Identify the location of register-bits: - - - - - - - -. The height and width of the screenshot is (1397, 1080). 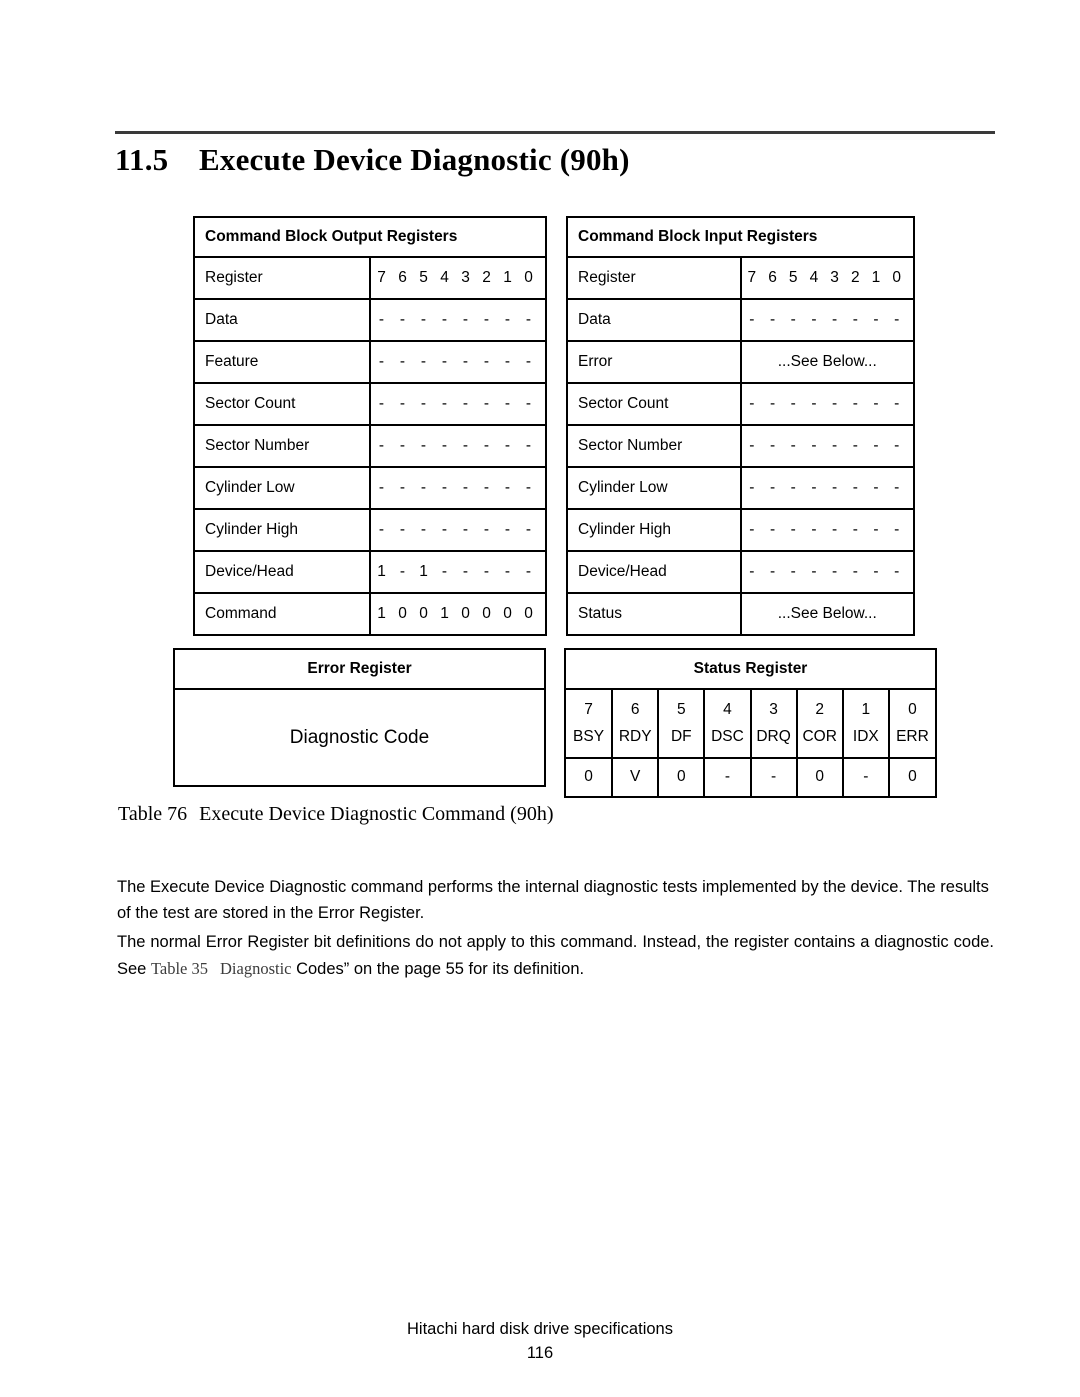
(826, 488).